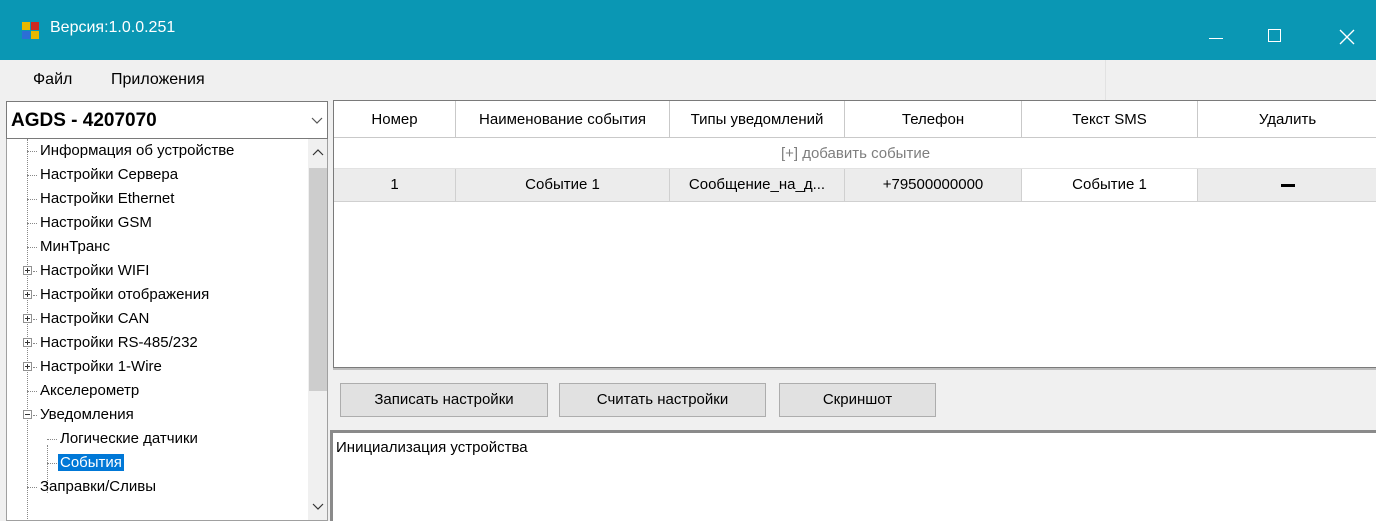  What do you see at coordinates (95, 270) in the screenshot?
I see `tree-item-label: Настройки WIFI` at bounding box center [95, 270].